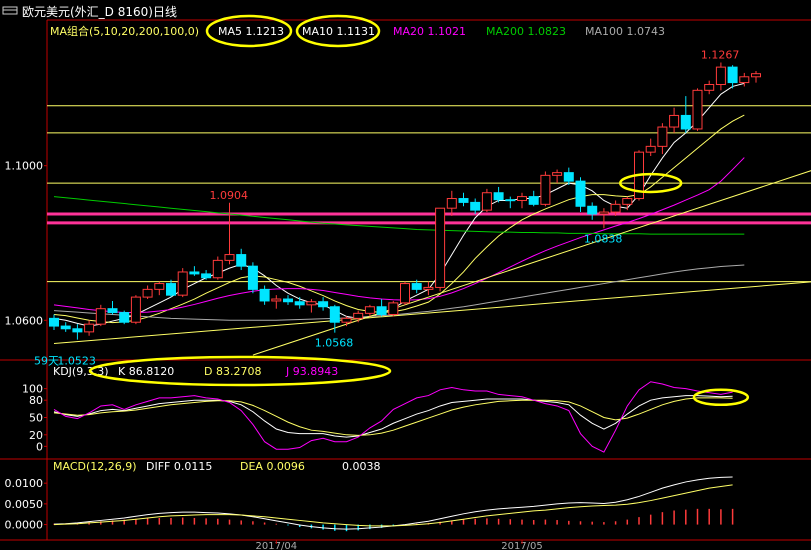 The height and width of the screenshot is (550, 811). Describe the element at coordinates (603, 238) in the screenshot. I see `price-annotation-2: 1.0838` at that location.